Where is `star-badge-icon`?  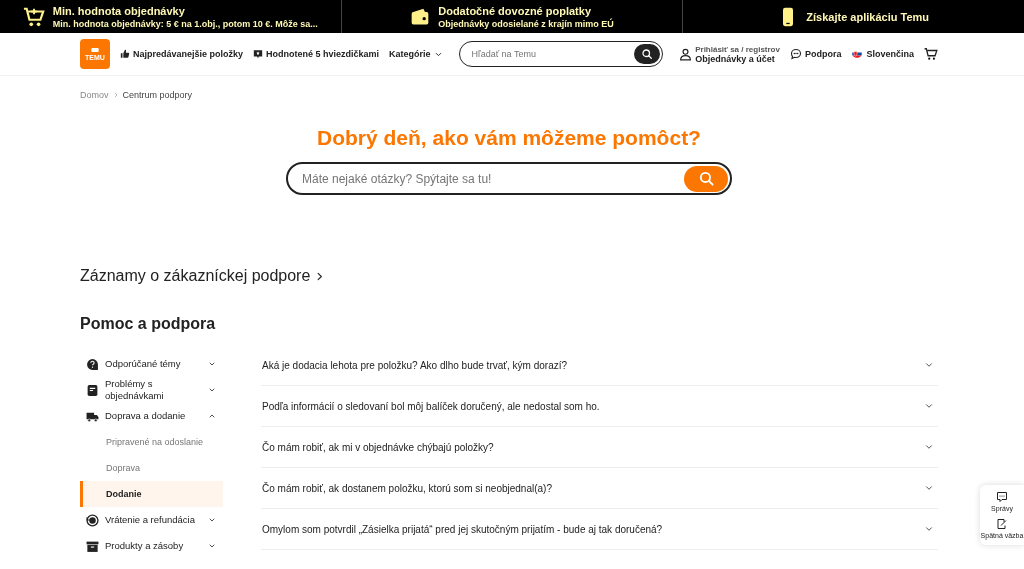 star-badge-icon is located at coordinates (258, 54).